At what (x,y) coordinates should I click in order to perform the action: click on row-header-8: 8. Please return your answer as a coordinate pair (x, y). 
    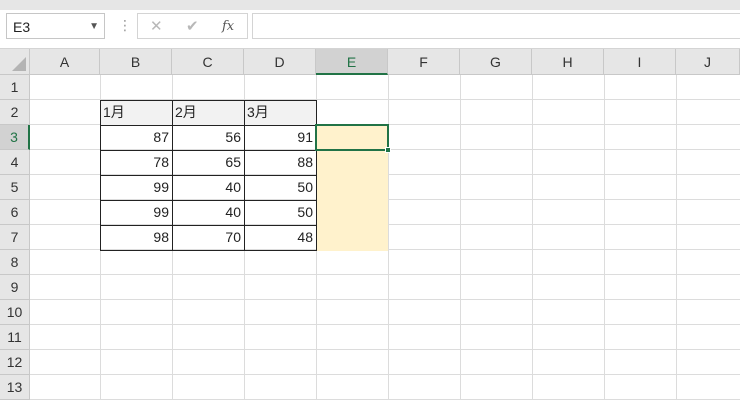
    Looking at the image, I should click on (15, 262).